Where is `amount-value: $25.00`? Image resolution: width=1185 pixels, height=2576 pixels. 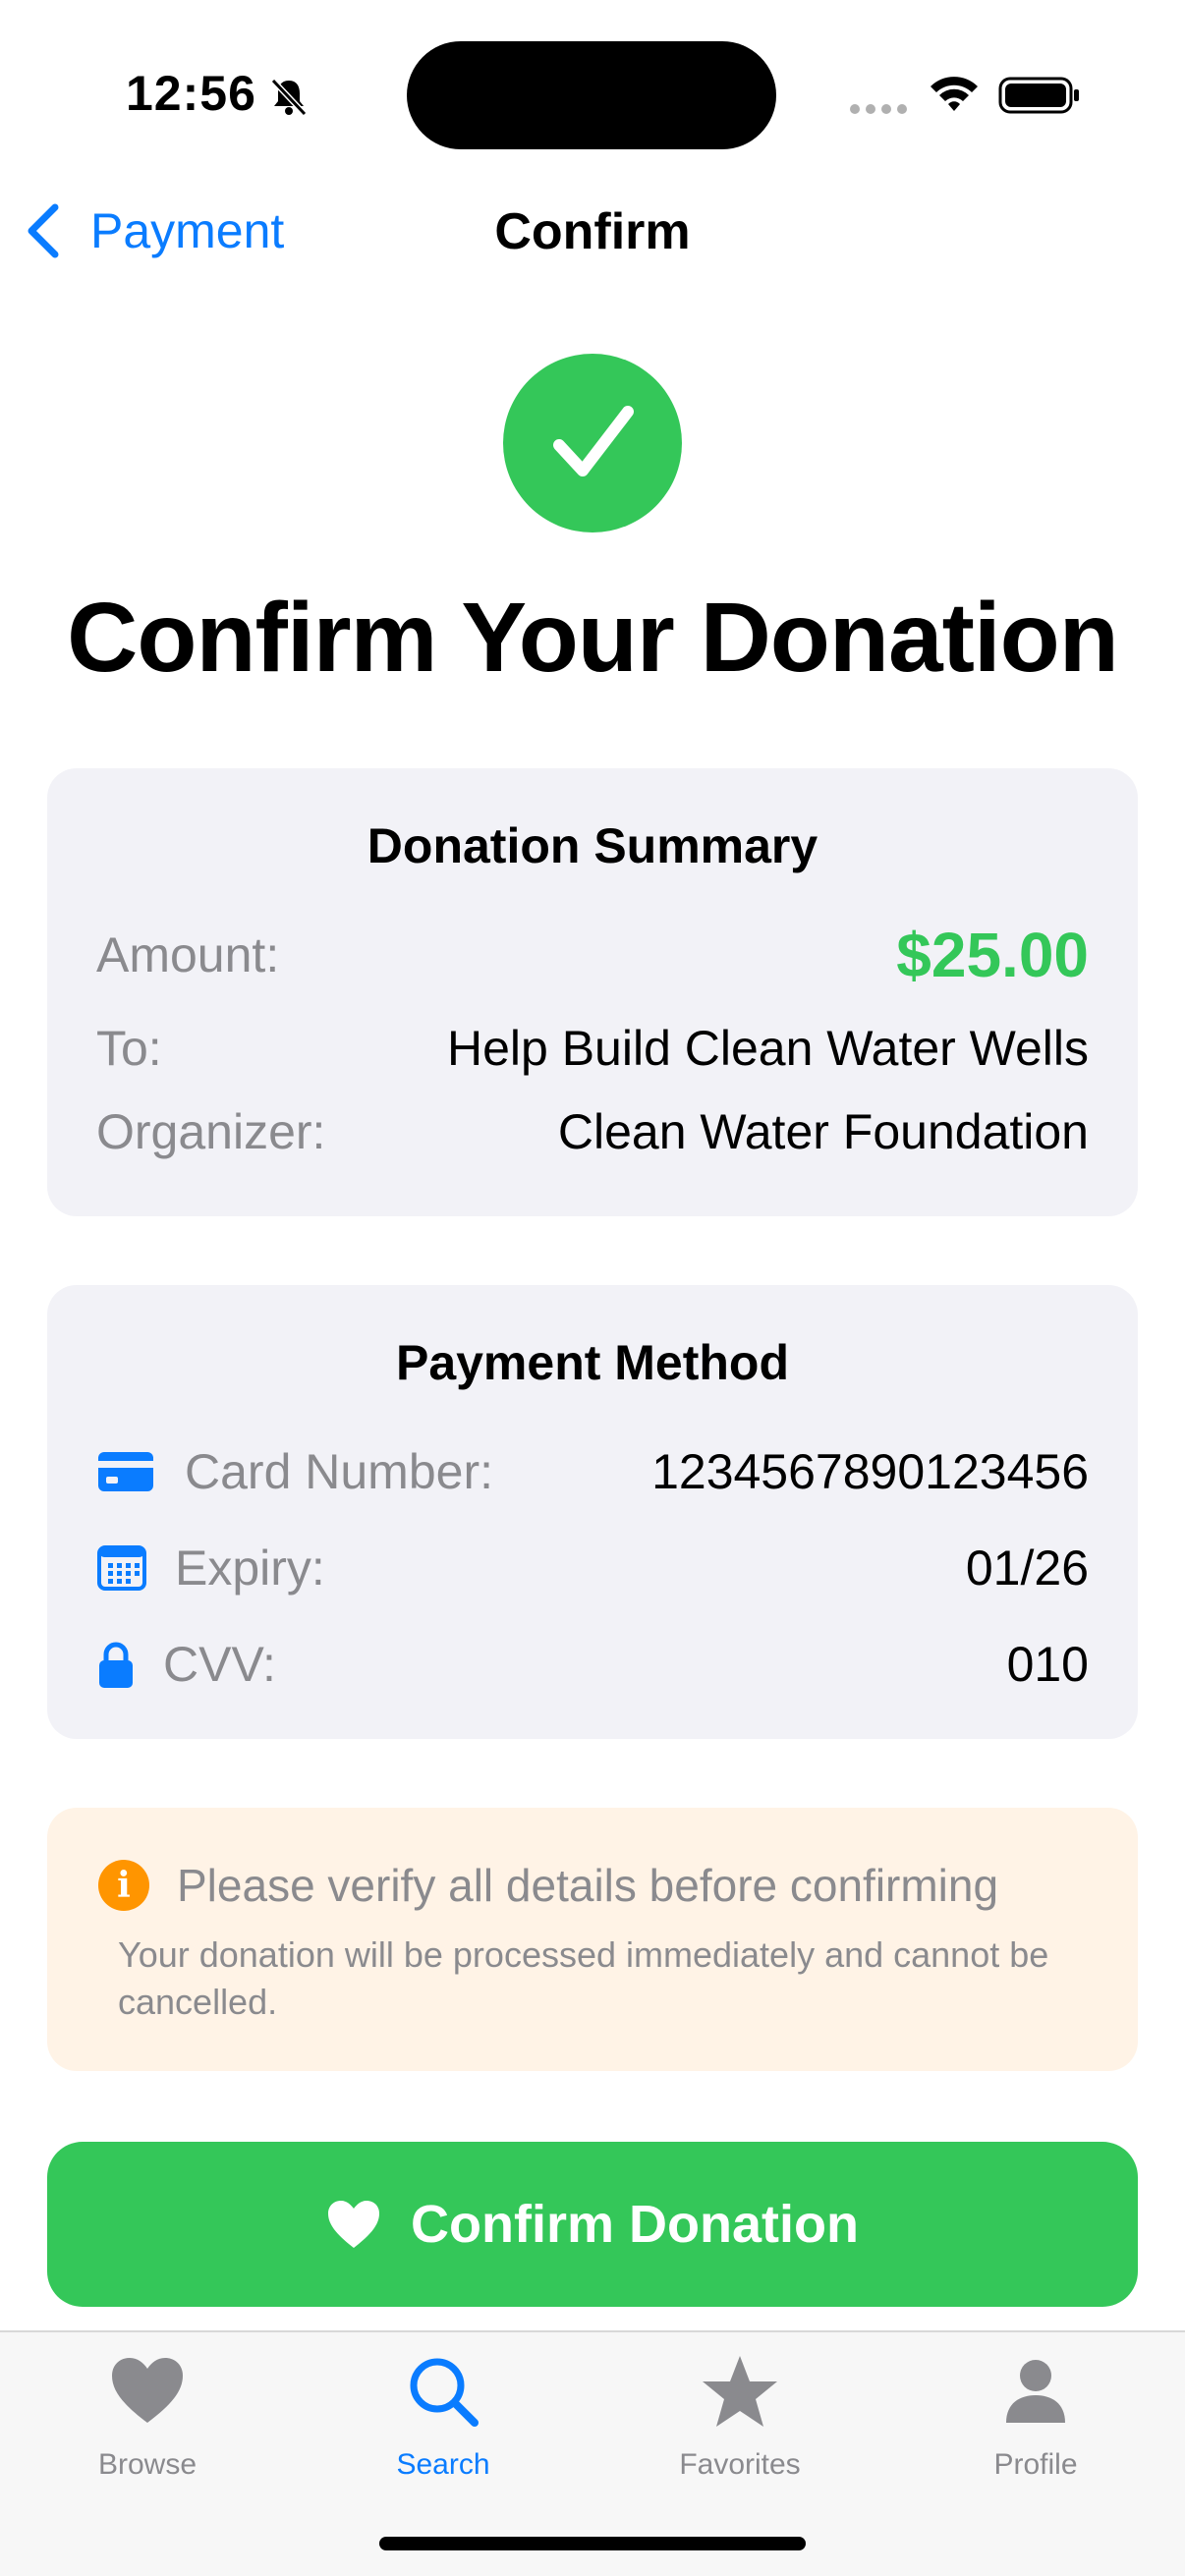
amount-value: $25.00 is located at coordinates (993, 955).